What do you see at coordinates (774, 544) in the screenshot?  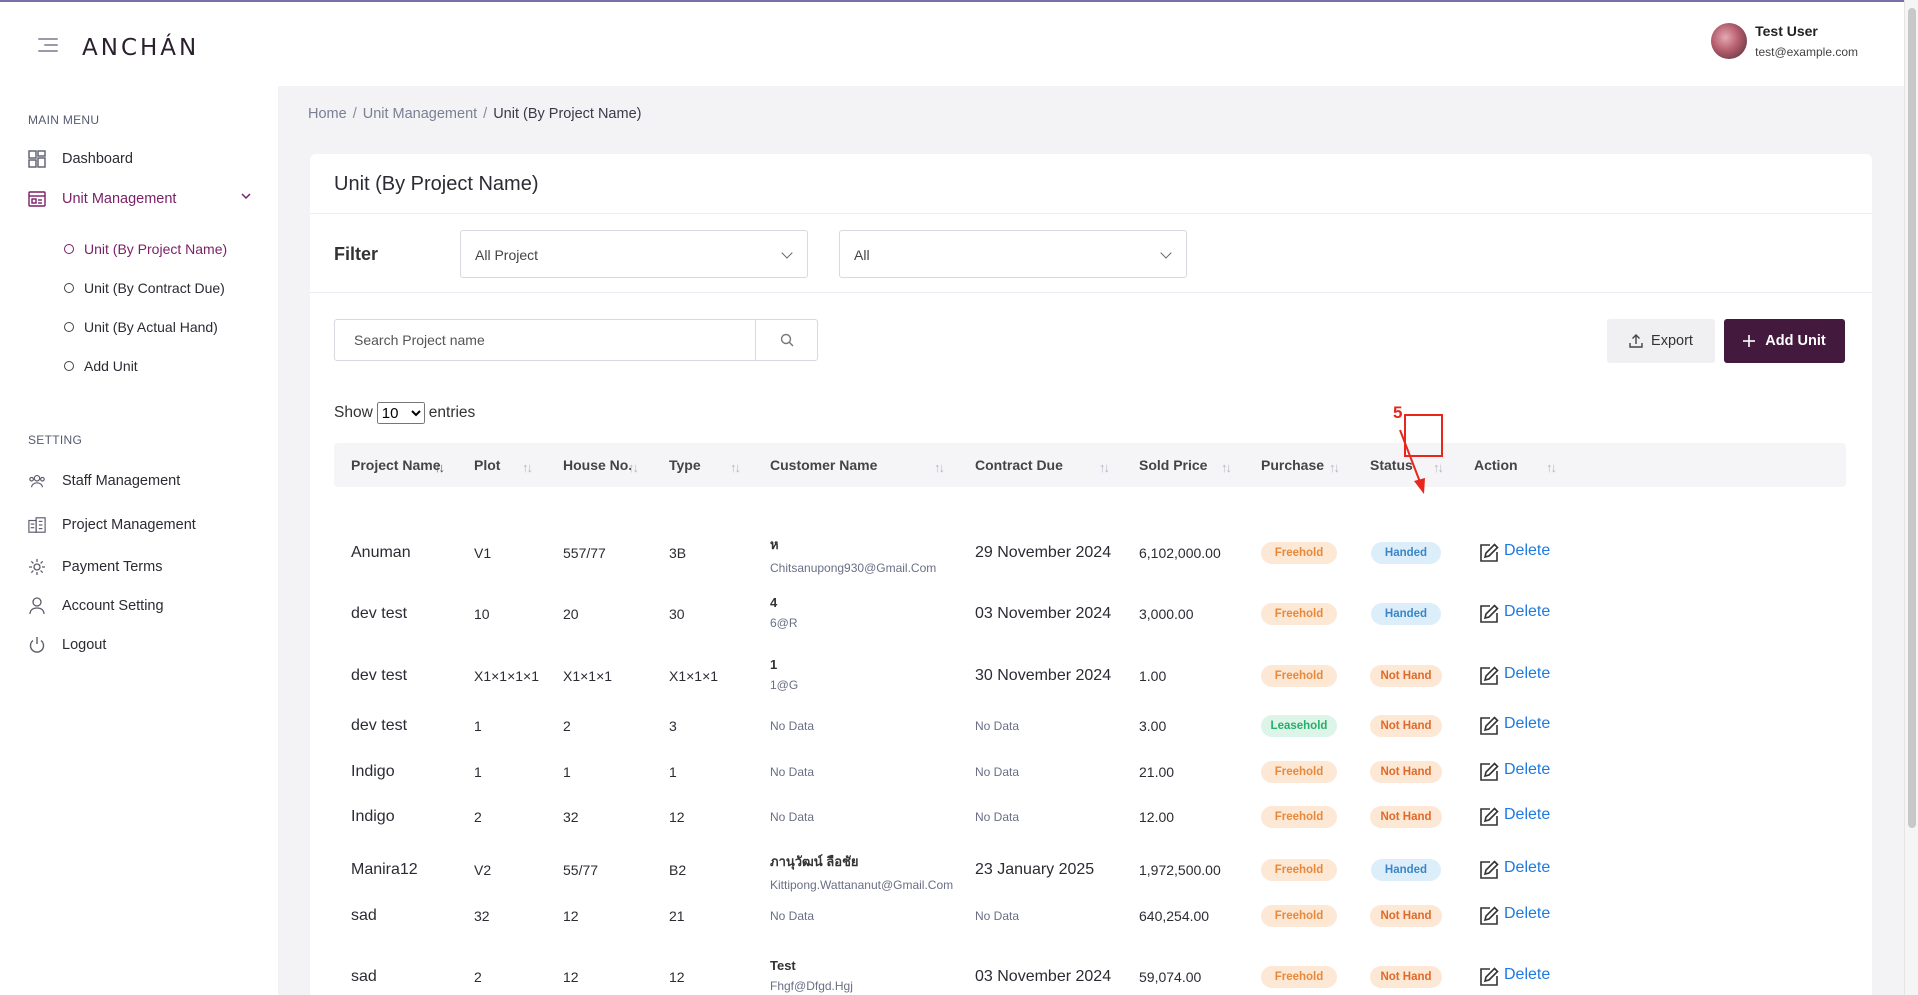 I see `customer-name: ห` at bounding box center [774, 544].